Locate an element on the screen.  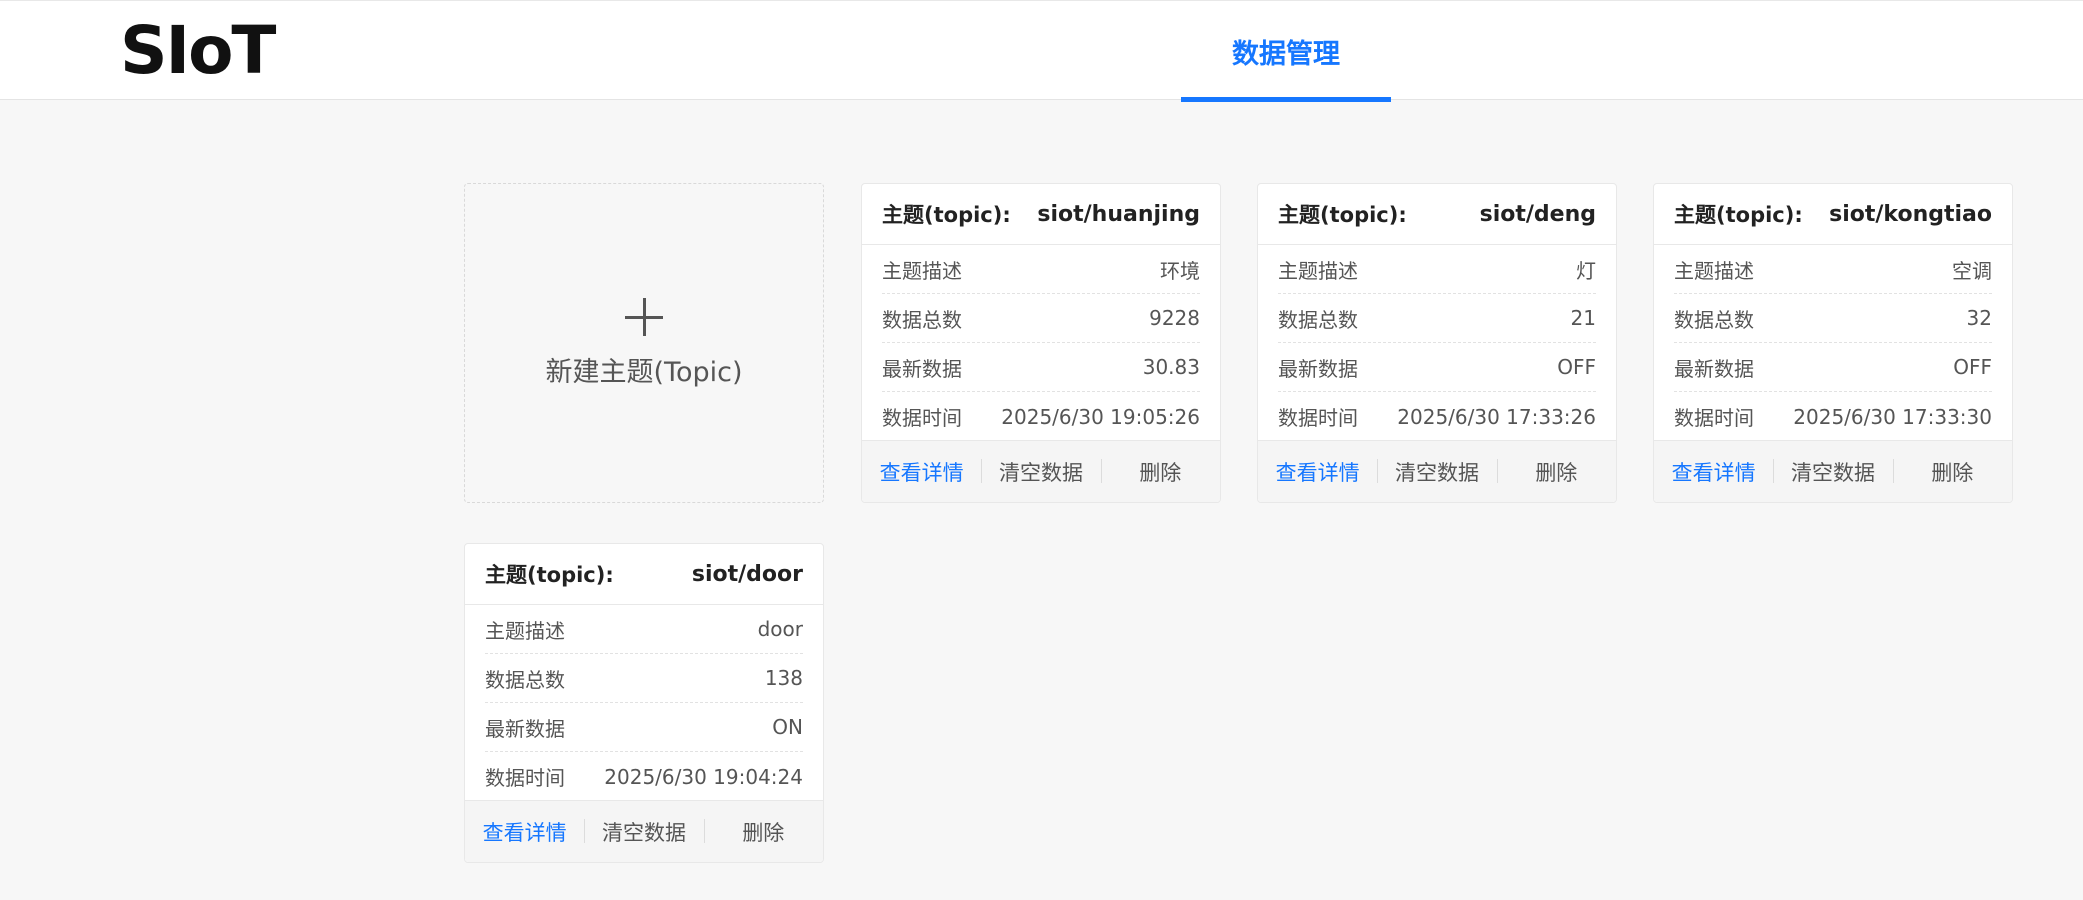
topic-name: siot/huanjing is located at coordinates (1118, 214).